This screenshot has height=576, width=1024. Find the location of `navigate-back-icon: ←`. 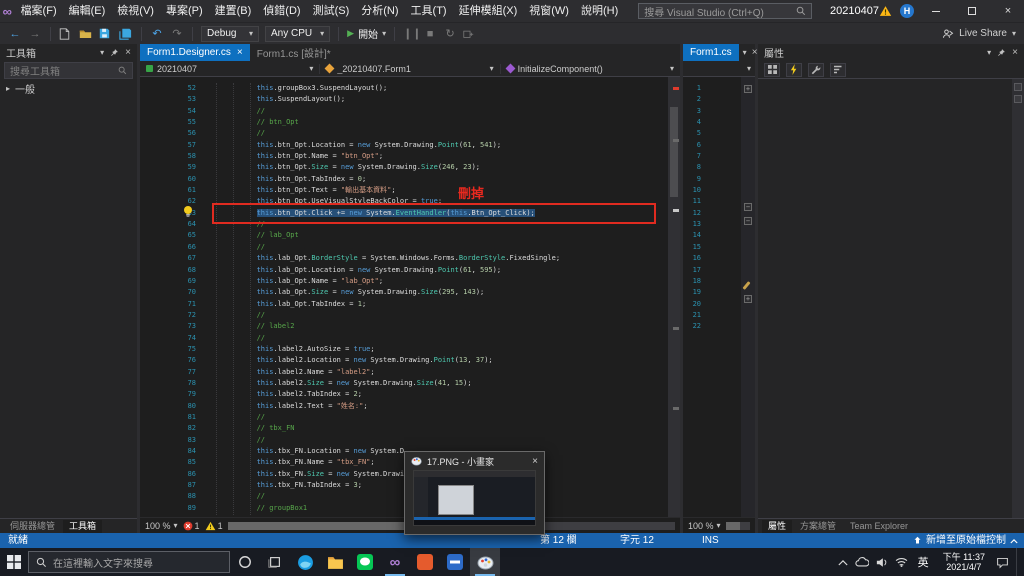

navigate-back-icon: ← is located at coordinates (15, 34).